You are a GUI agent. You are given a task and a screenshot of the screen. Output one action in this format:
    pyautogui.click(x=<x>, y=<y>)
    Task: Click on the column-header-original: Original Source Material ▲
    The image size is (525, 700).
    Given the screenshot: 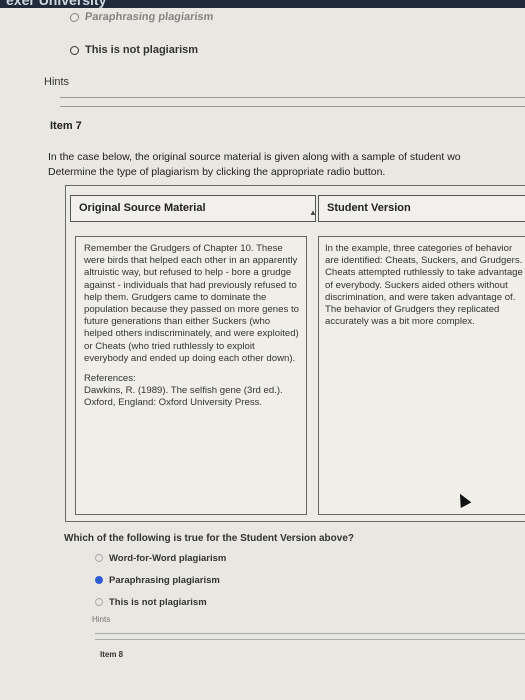 What is the action you would take?
    pyautogui.click(x=193, y=208)
    